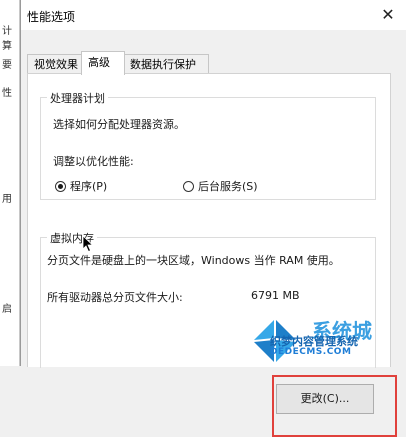 Image resolution: width=406 pixels, height=437 pixels. I want to click on close-icon: ✕, so click(388, 15).